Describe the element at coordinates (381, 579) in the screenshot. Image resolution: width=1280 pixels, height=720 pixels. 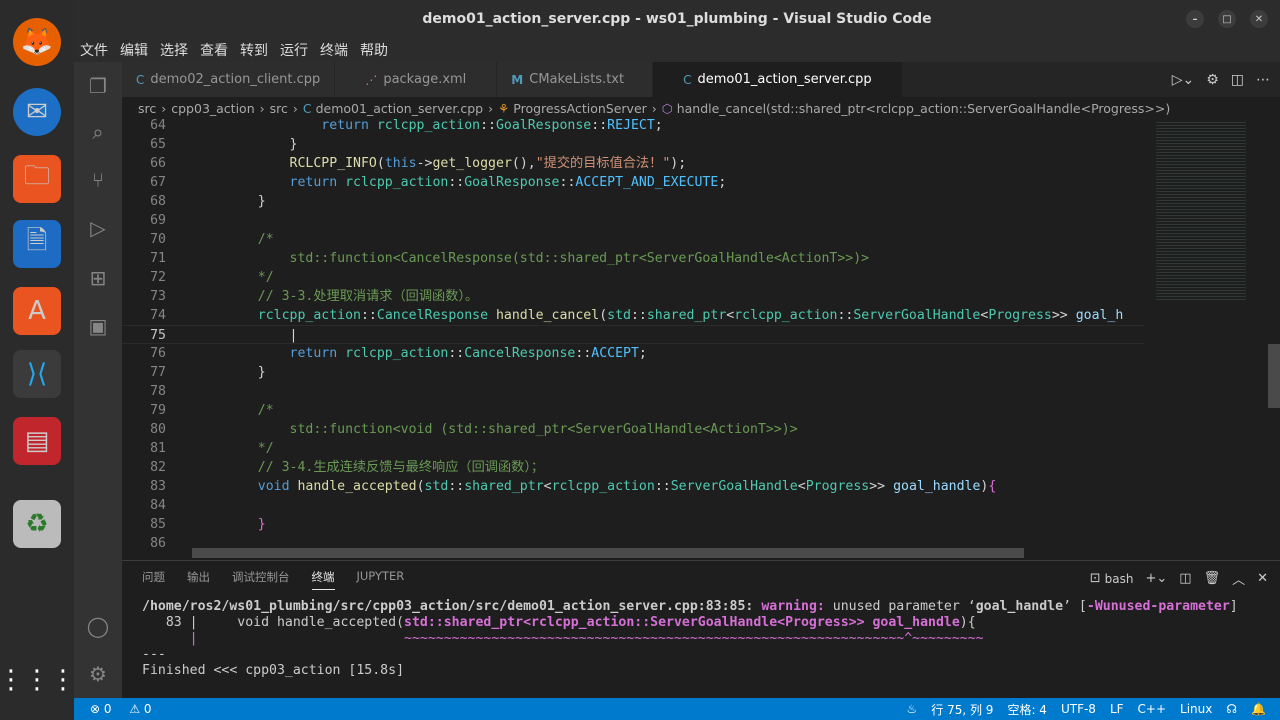
I see `tab-jupyter: JUPYTER` at that location.